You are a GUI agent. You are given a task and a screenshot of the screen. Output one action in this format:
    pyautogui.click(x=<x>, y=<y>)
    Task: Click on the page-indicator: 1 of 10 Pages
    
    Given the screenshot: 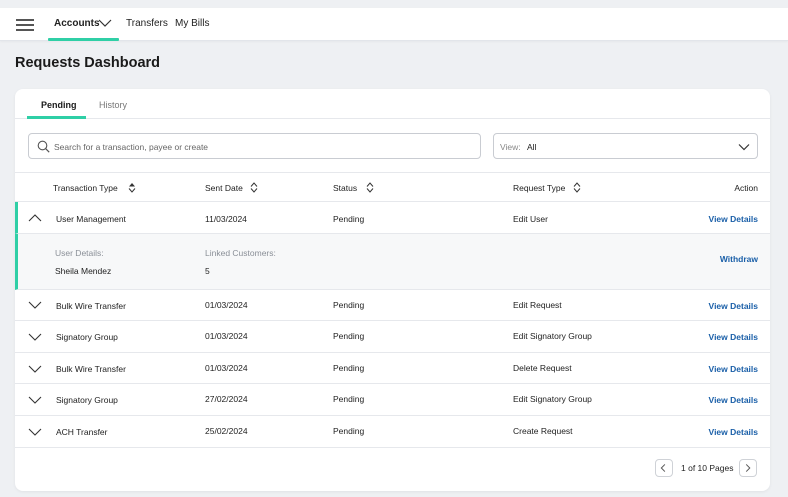 What is the action you would take?
    pyautogui.click(x=707, y=468)
    